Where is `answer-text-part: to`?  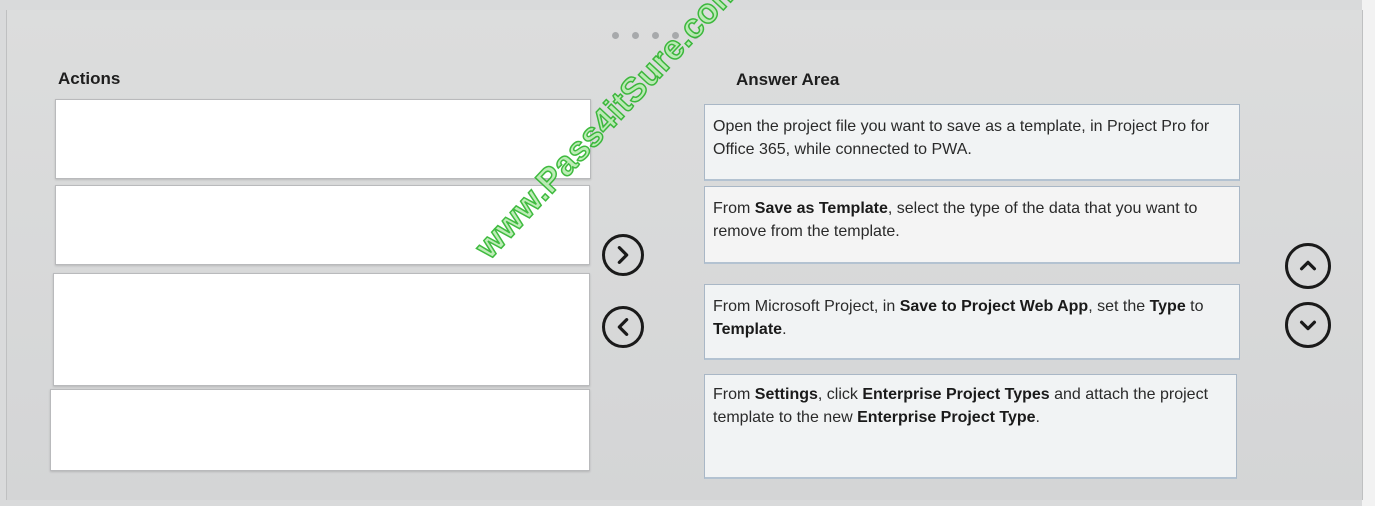
answer-text-part: to is located at coordinates (1194, 306).